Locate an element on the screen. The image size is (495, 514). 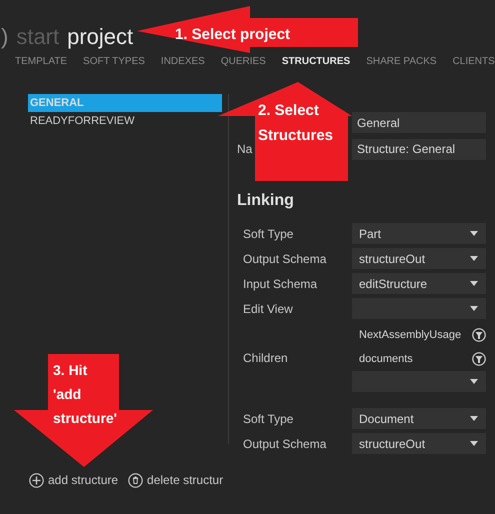
dropdown: Part is located at coordinates (419, 233).